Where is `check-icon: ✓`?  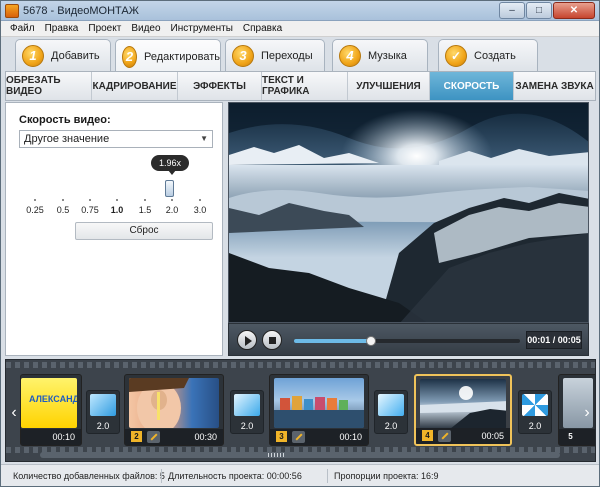
check-icon: ✓ is located at coordinates (456, 56).